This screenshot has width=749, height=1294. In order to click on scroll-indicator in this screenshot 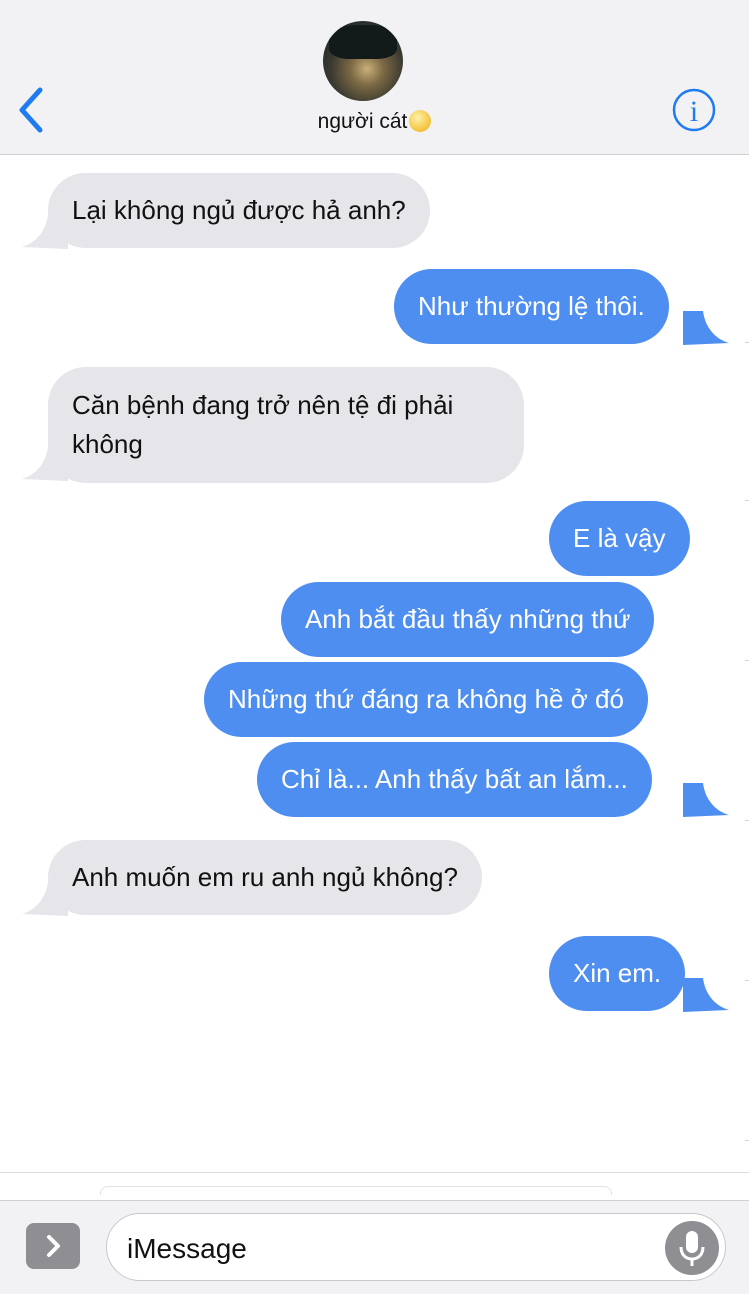, I will do `click(747, 765)`.